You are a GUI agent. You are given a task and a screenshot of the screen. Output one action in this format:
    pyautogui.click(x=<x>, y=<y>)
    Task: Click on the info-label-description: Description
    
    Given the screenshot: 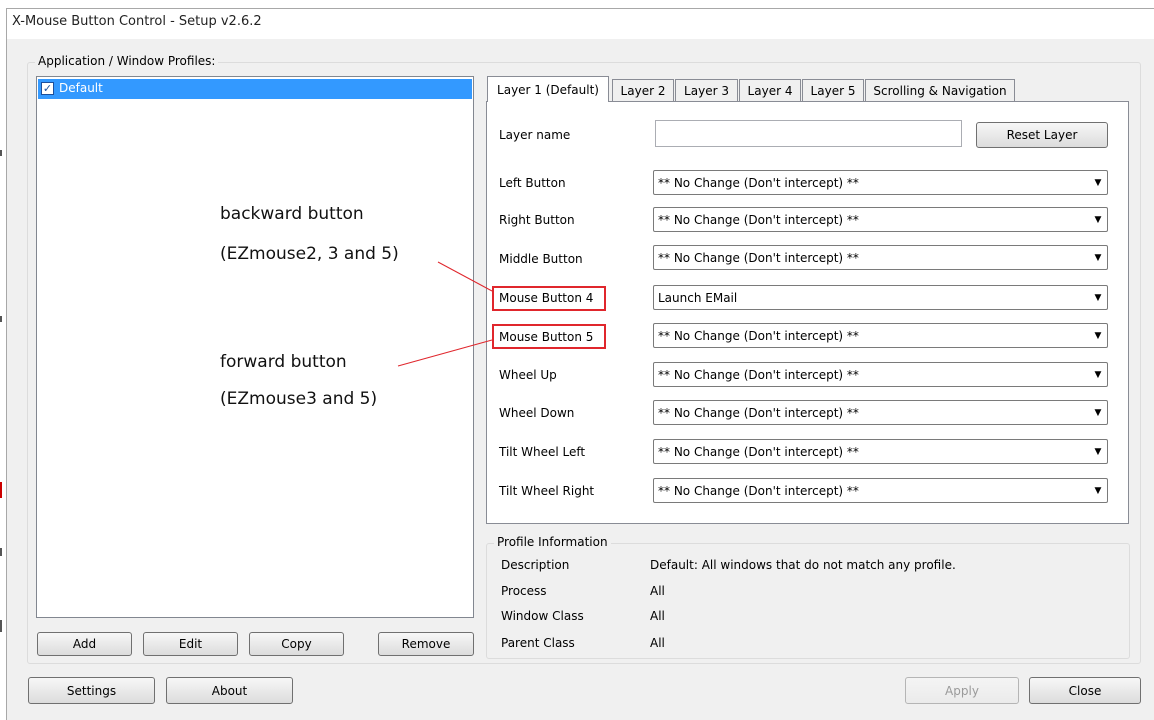 What is the action you would take?
    pyautogui.click(x=535, y=565)
    